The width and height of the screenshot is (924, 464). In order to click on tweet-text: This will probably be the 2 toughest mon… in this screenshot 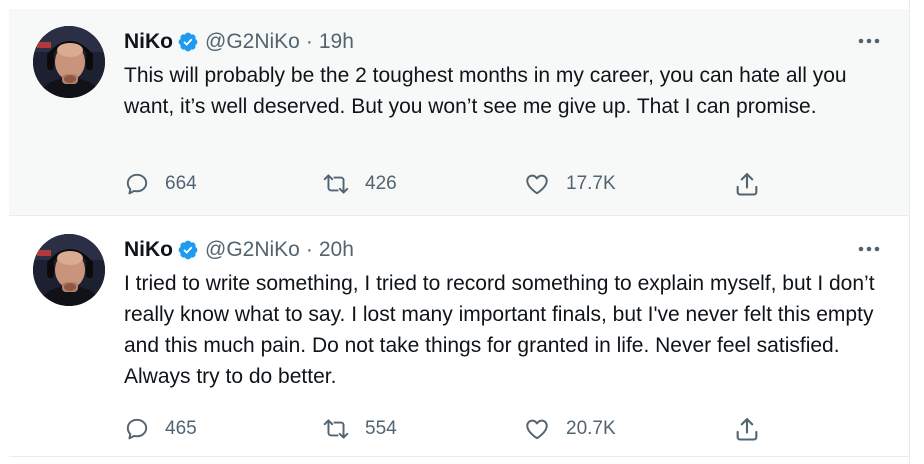, I will do `click(485, 91)`.